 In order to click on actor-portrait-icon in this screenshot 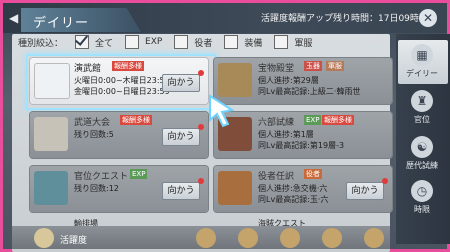, I will do `click(235, 188)`.